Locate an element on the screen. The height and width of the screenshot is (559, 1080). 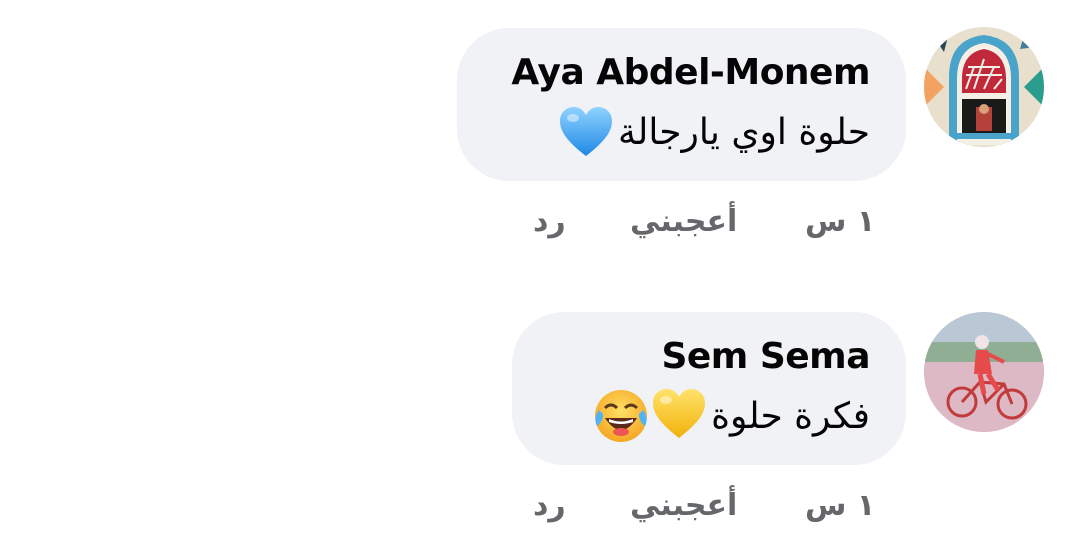
comment-author: Sem Sema is located at coordinates (765, 356).